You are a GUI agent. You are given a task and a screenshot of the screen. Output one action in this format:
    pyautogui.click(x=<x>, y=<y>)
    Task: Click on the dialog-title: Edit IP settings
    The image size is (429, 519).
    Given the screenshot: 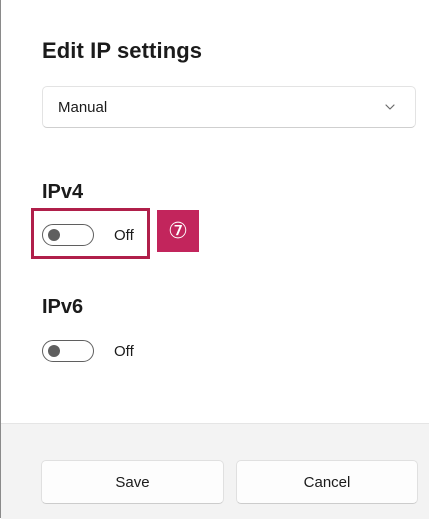 What is the action you would take?
    pyautogui.click(x=122, y=50)
    